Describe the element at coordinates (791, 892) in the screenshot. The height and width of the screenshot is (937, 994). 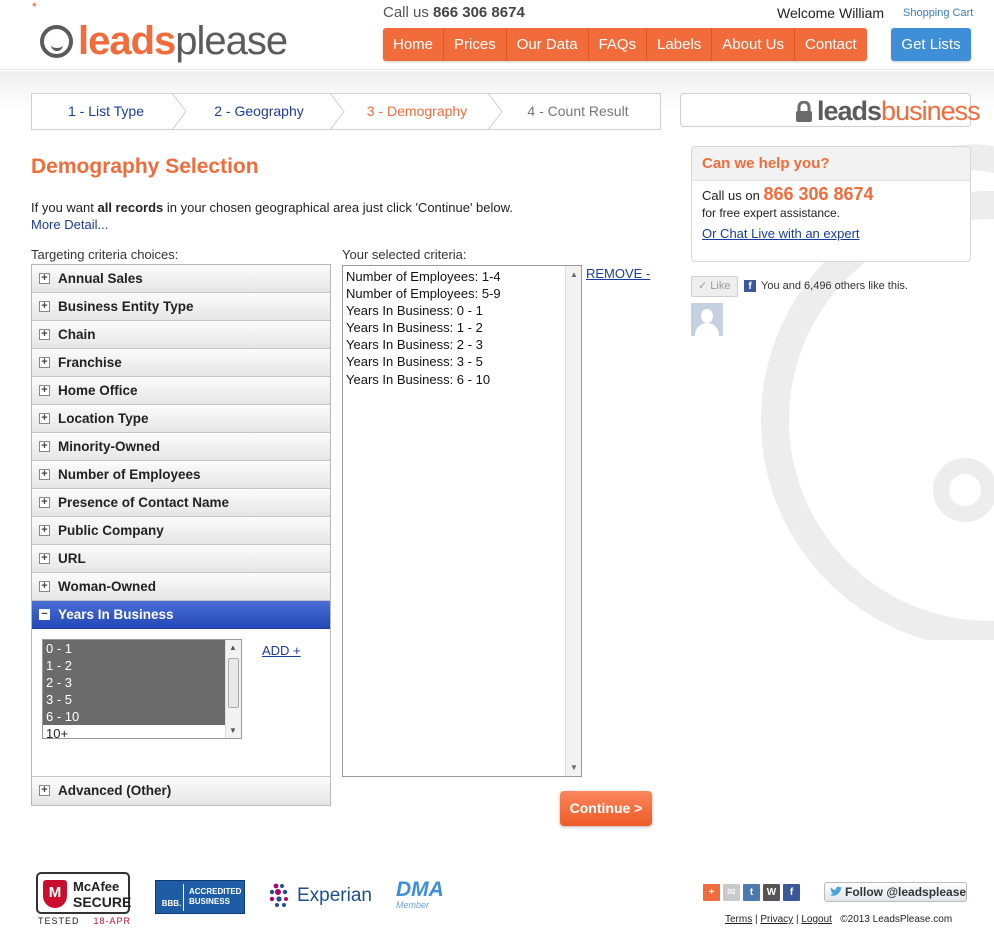
I see `facebook-share-icon: f` at that location.